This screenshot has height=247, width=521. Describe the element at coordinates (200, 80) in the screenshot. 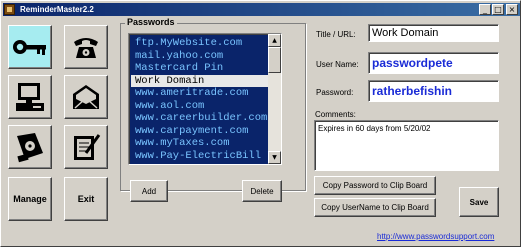

I see `list-item: Work Domain` at that location.